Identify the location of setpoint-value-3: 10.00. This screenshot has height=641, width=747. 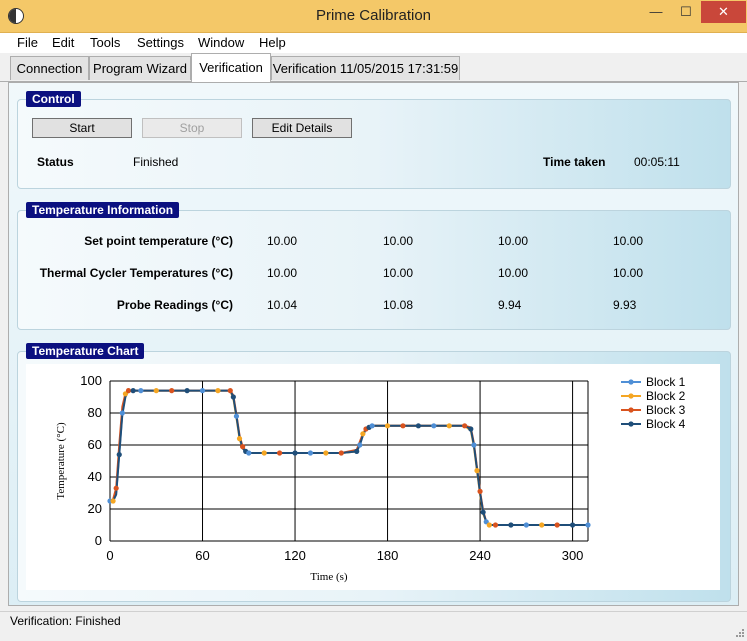
(513, 241).